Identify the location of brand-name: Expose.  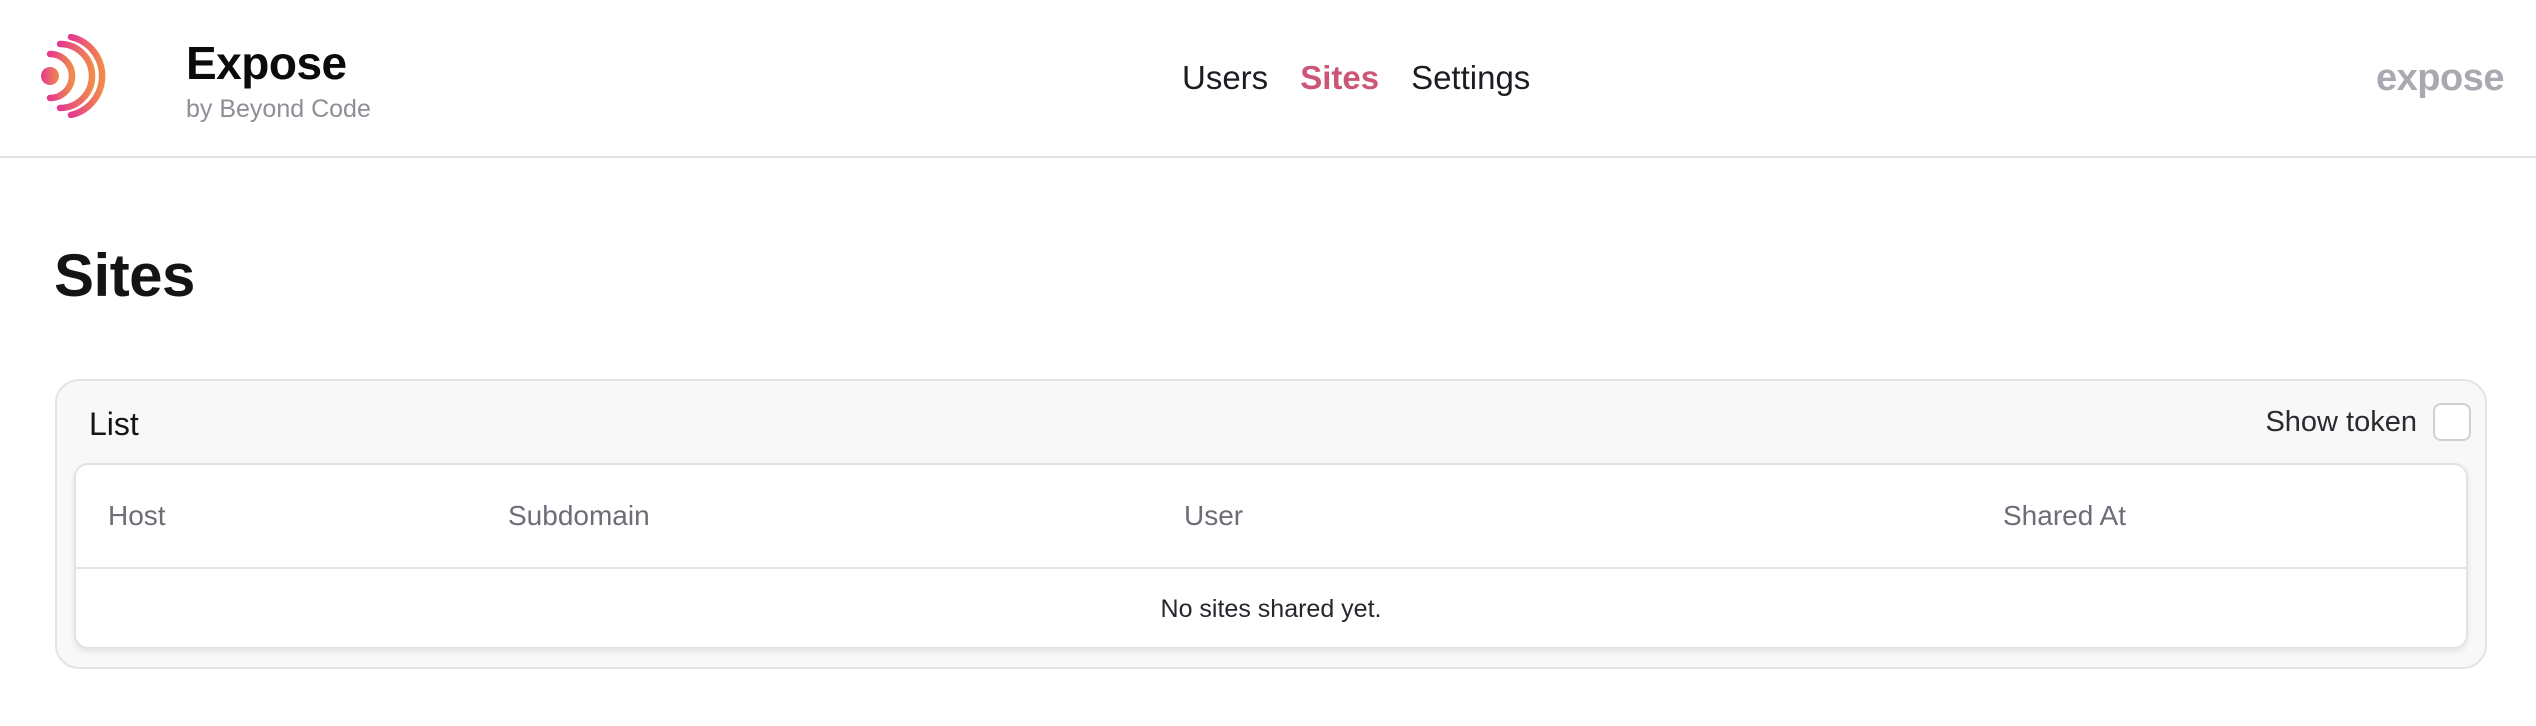
(266, 63).